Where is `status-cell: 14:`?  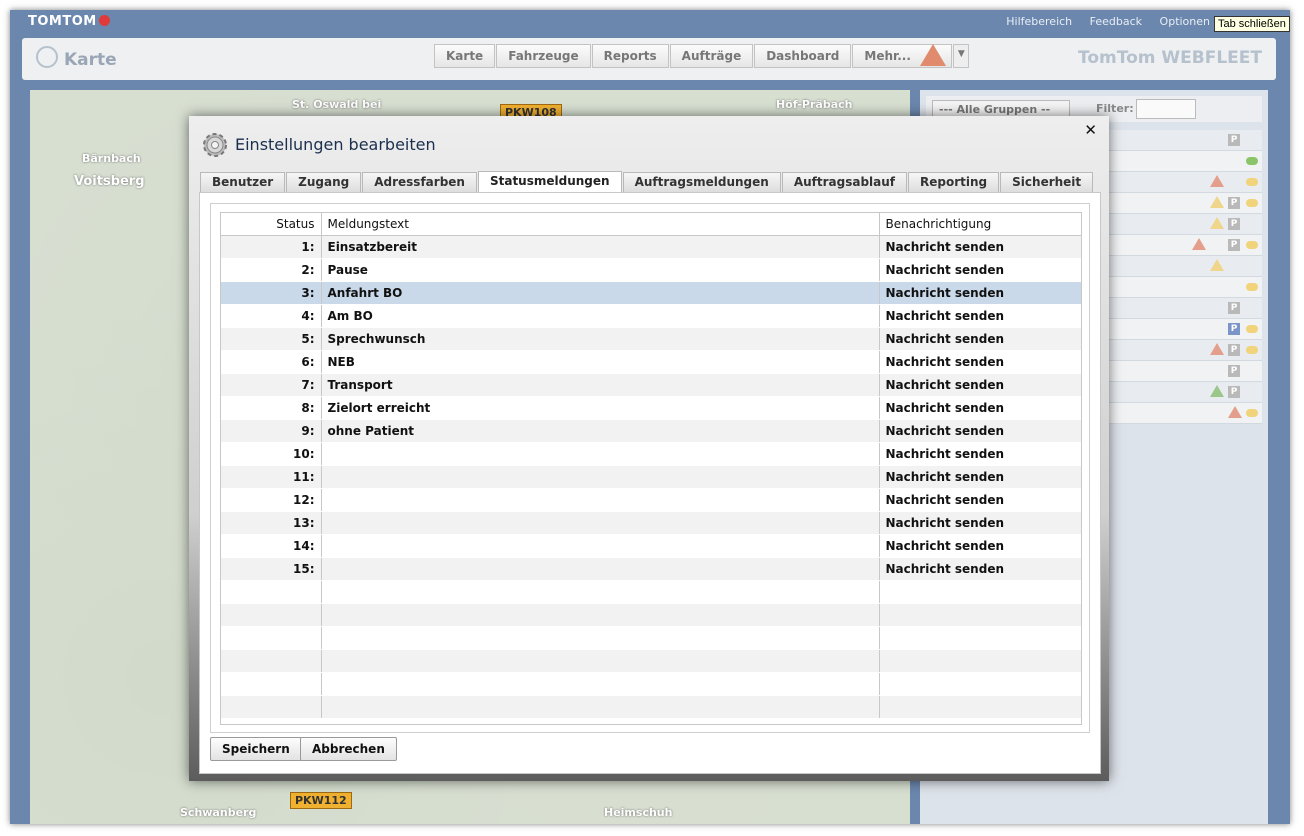
status-cell: 14: is located at coordinates (271, 546).